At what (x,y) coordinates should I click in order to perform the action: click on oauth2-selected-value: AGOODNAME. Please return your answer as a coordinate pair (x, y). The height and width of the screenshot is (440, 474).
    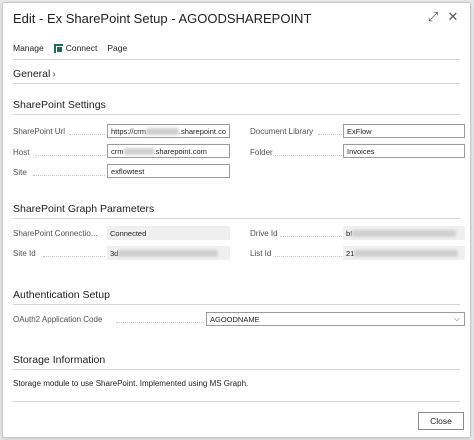
    Looking at the image, I should click on (235, 319).